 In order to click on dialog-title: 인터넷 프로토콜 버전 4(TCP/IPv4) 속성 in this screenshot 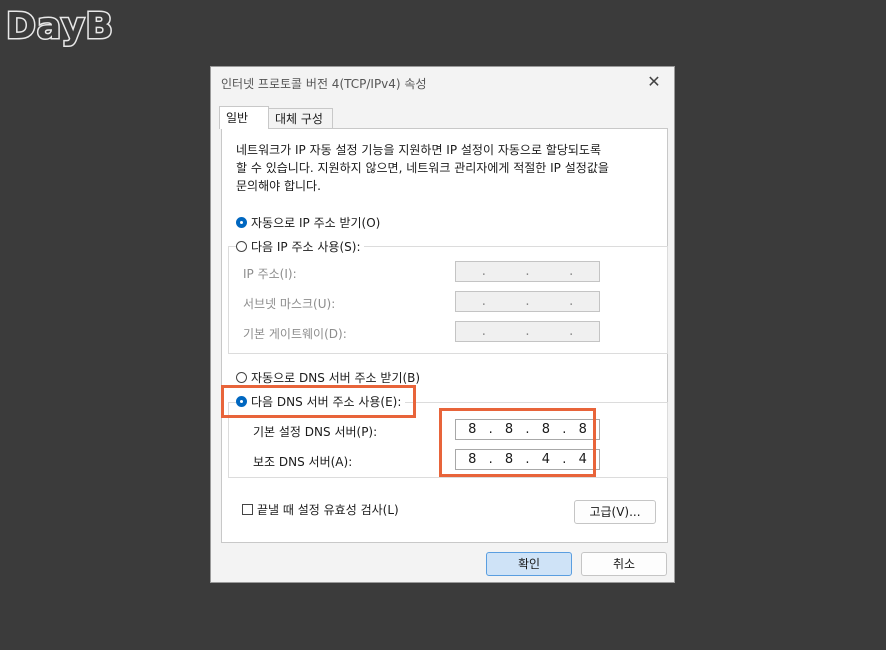, I will do `click(324, 84)`.